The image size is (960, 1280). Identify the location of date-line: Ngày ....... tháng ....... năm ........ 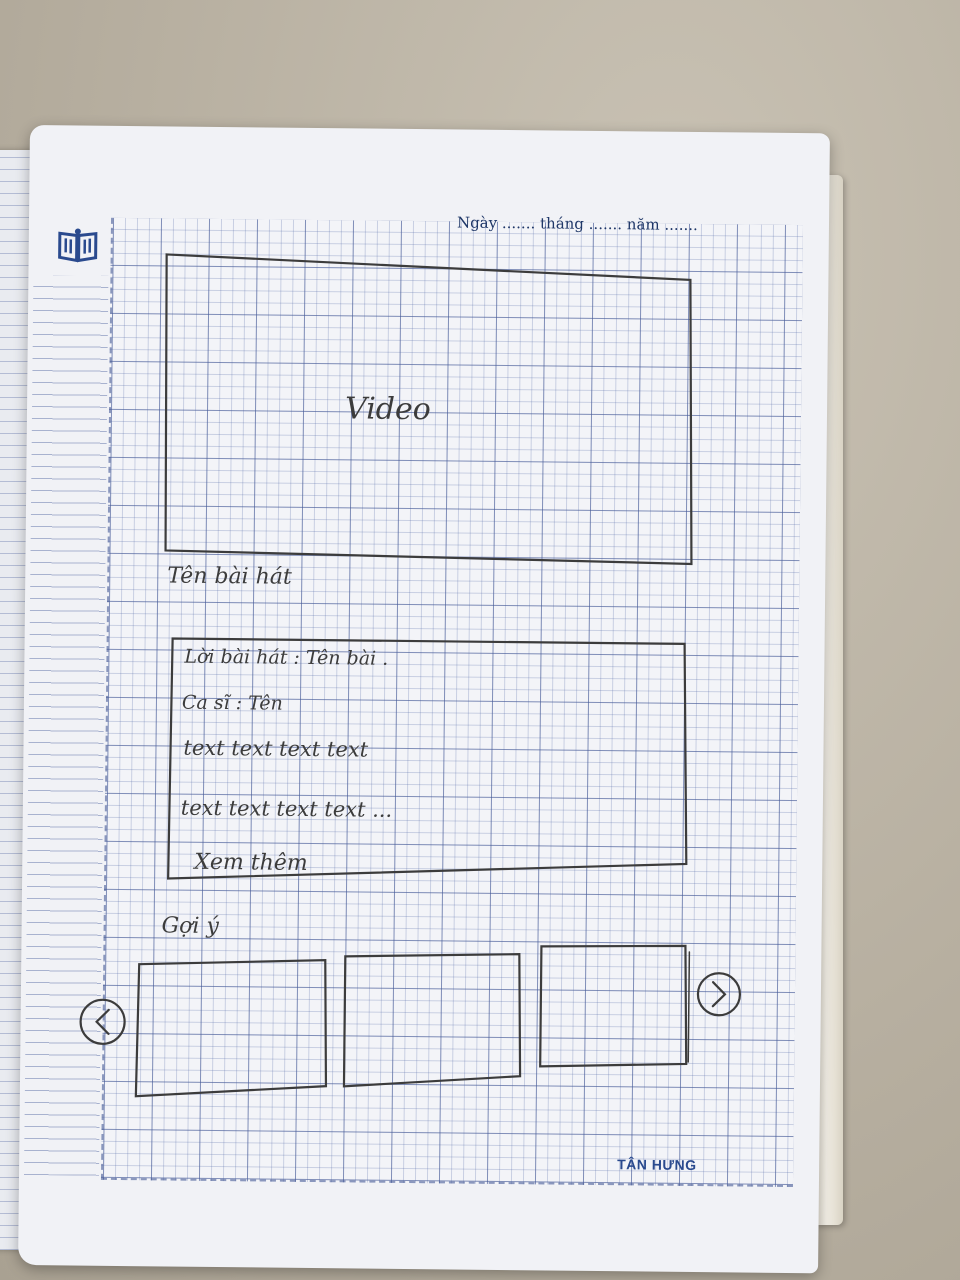
(577, 223).